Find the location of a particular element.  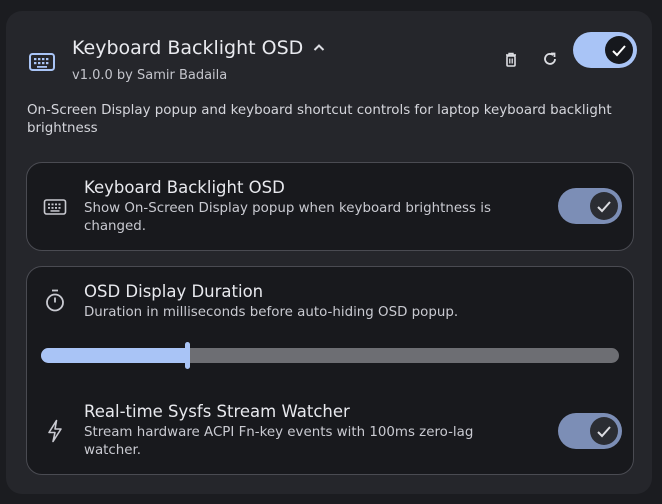

trash-icon is located at coordinates (511, 59).